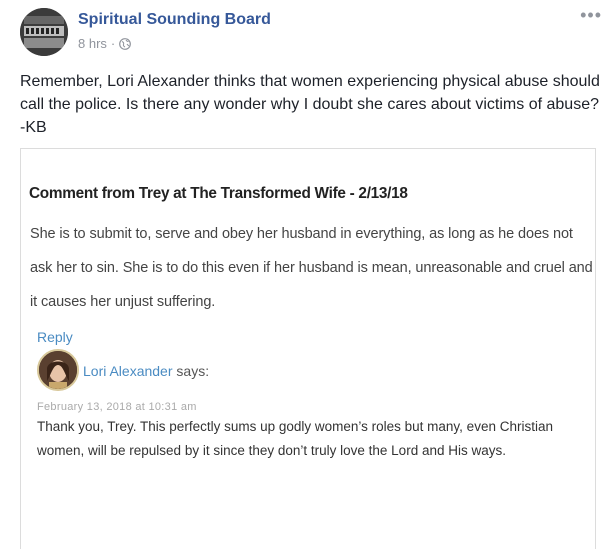 This screenshot has height=549, width=614. Describe the element at coordinates (128, 371) in the screenshot. I see `commenter-name: Lori Alexander` at that location.